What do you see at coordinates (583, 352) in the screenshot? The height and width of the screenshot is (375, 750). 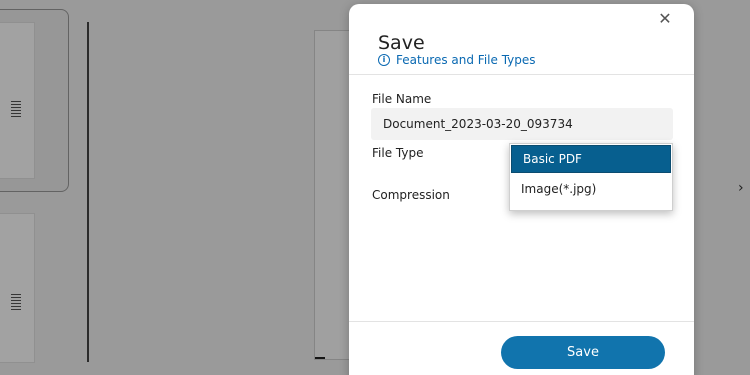 I see `save-button: Save` at bounding box center [583, 352].